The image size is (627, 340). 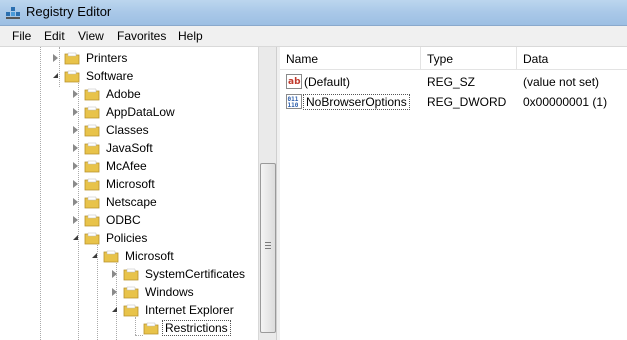 What do you see at coordinates (561, 82) in the screenshot?
I see `value-data: (value not set)` at bounding box center [561, 82].